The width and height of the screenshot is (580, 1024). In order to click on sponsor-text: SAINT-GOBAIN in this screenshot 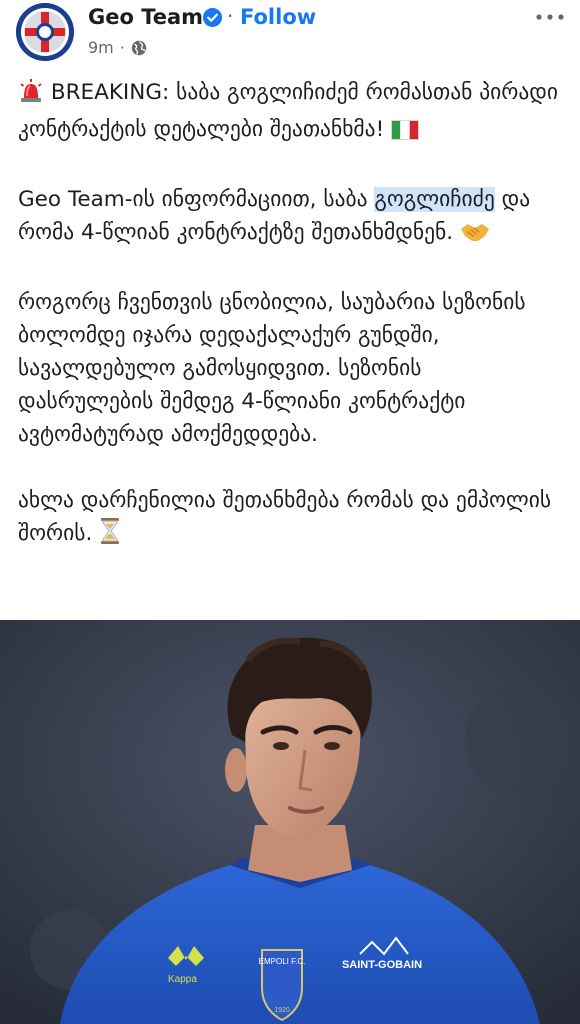, I will do `click(382, 965)`.